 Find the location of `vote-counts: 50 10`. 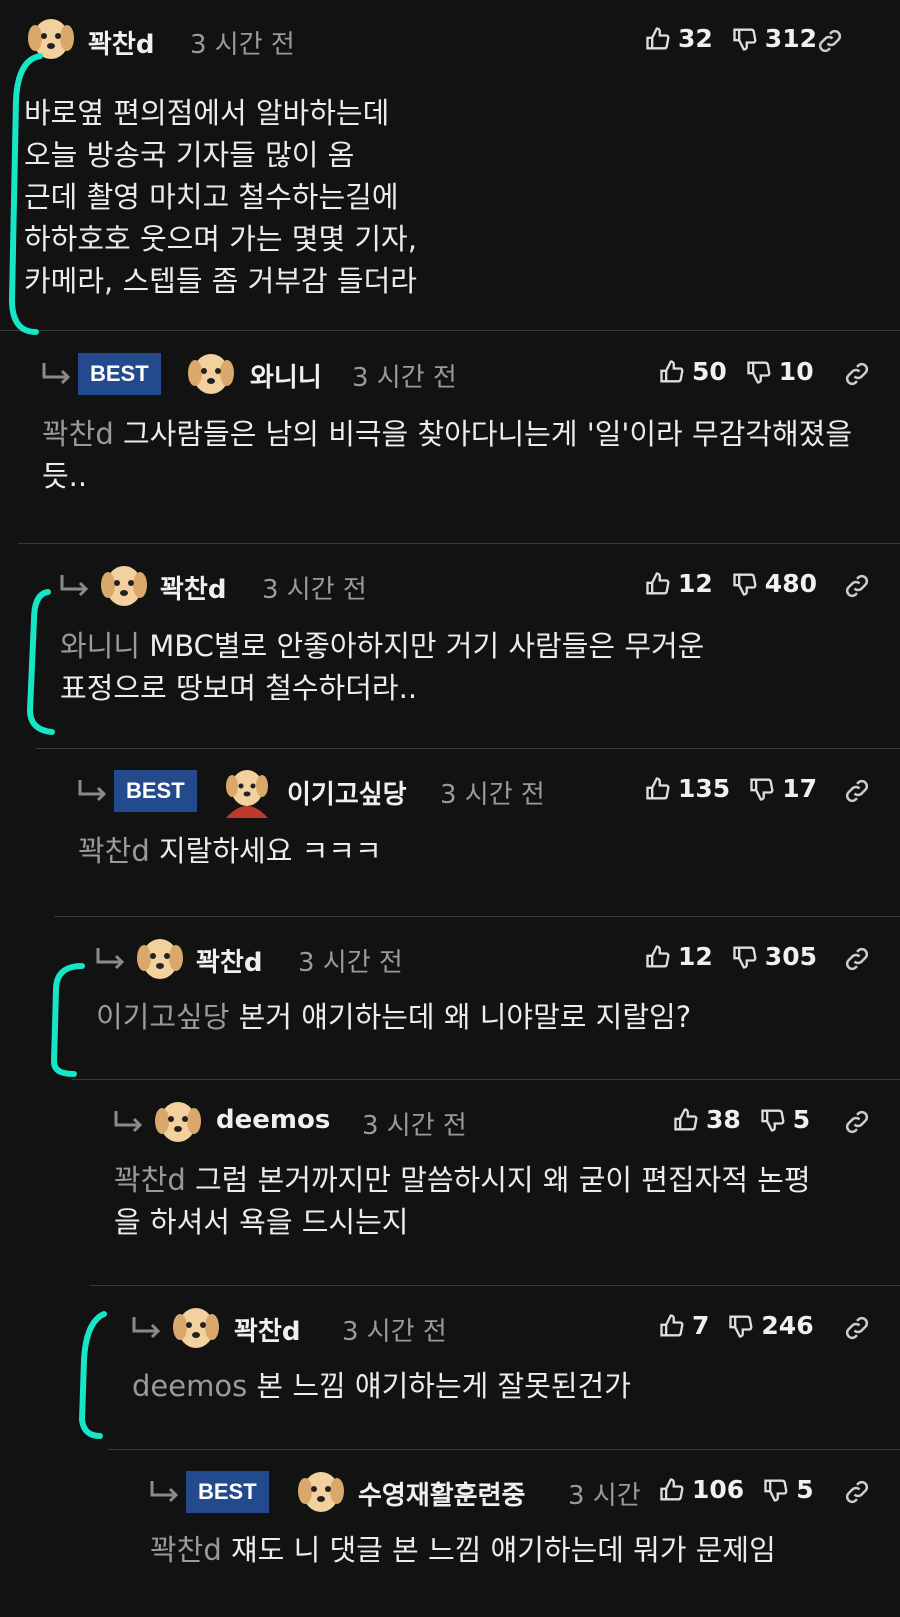

vote-counts: 50 10 is located at coordinates (745, 371).